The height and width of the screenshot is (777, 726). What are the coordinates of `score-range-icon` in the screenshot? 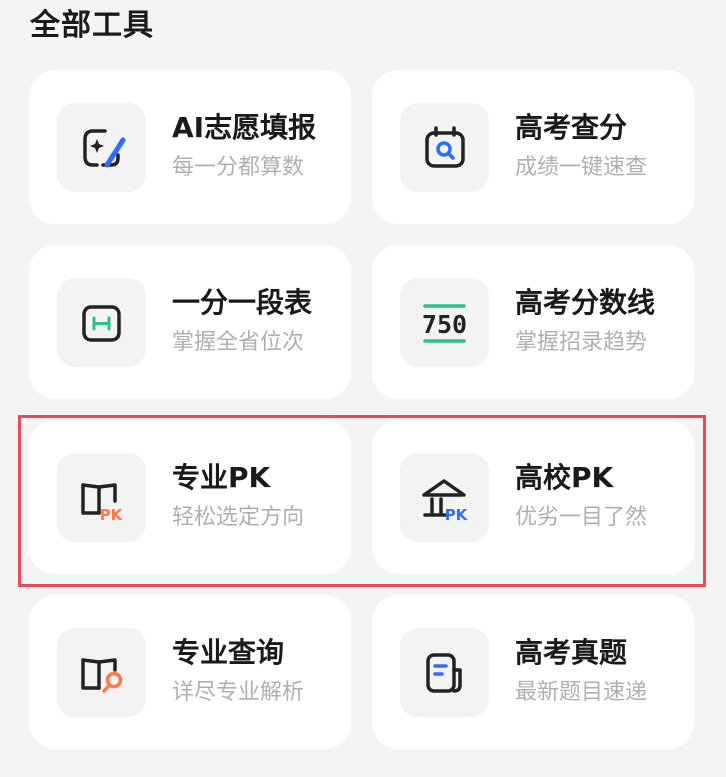 It's located at (101, 322).